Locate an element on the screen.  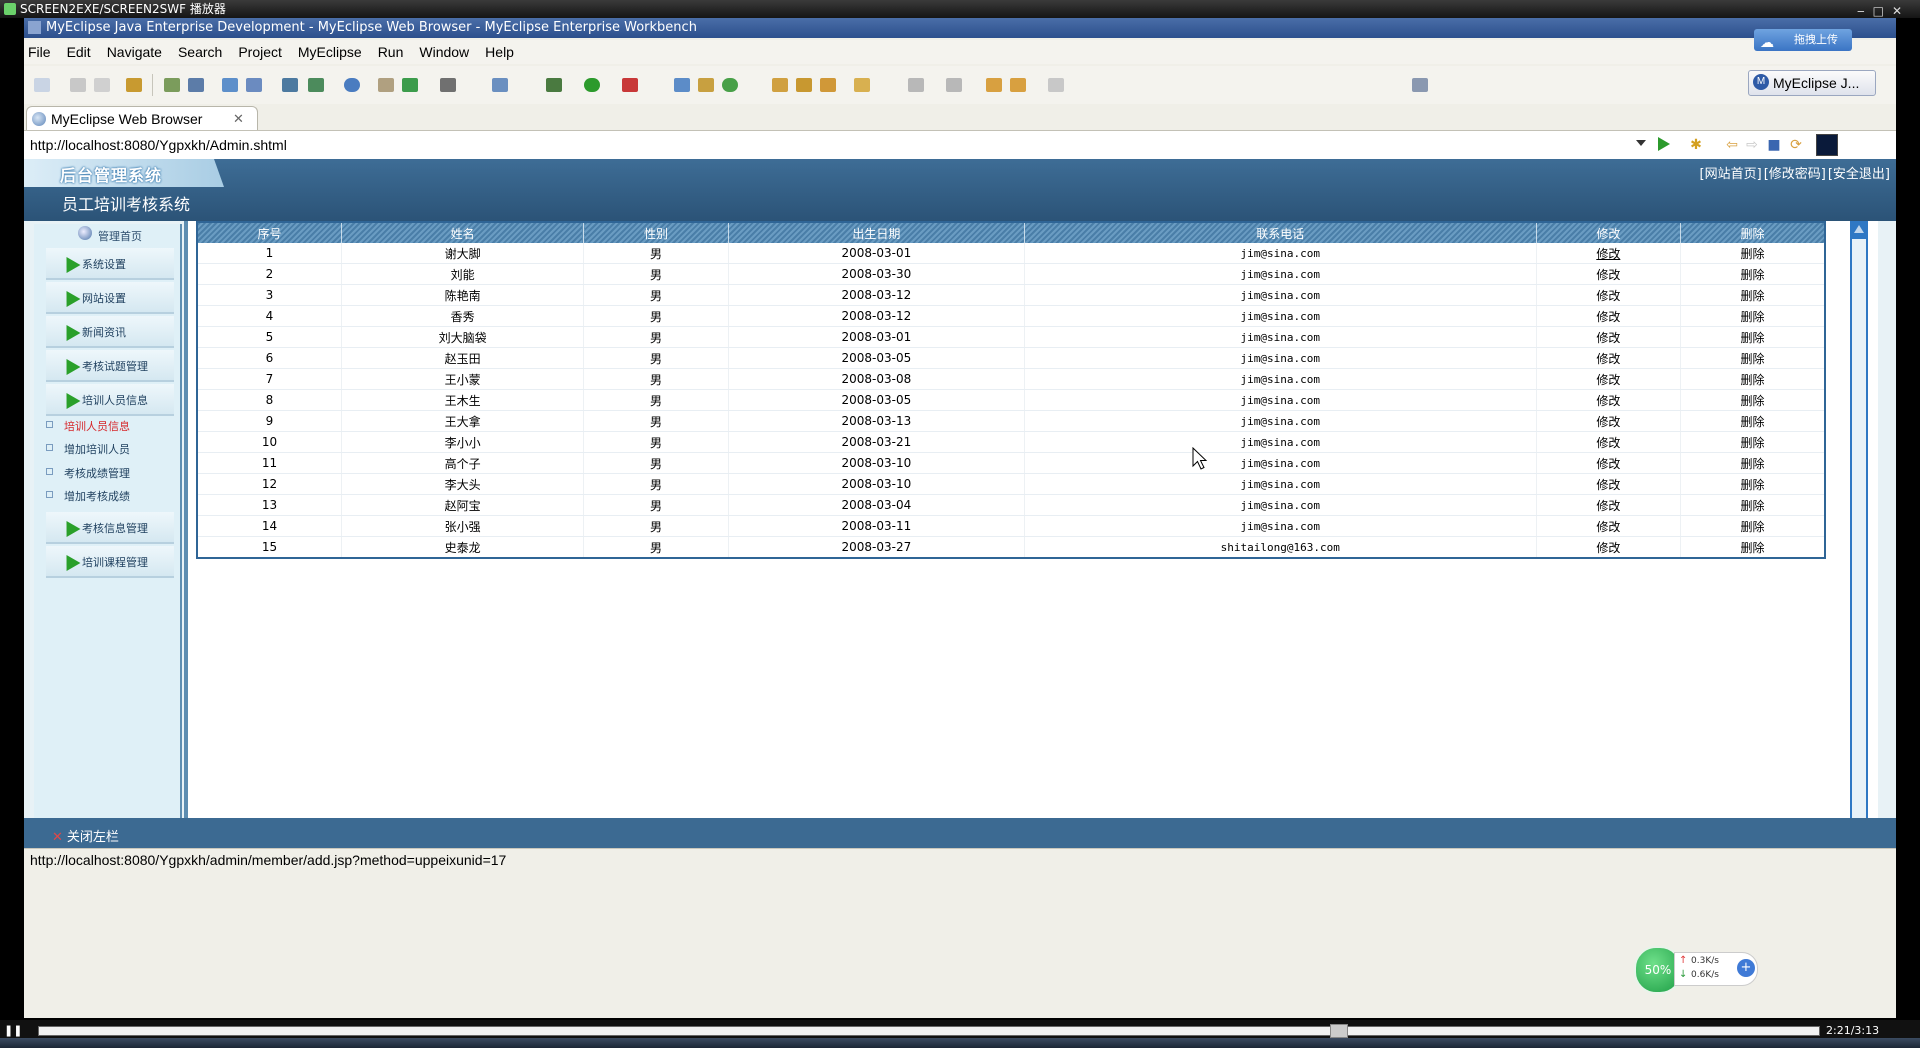
debug-icon is located at coordinates (554, 85).